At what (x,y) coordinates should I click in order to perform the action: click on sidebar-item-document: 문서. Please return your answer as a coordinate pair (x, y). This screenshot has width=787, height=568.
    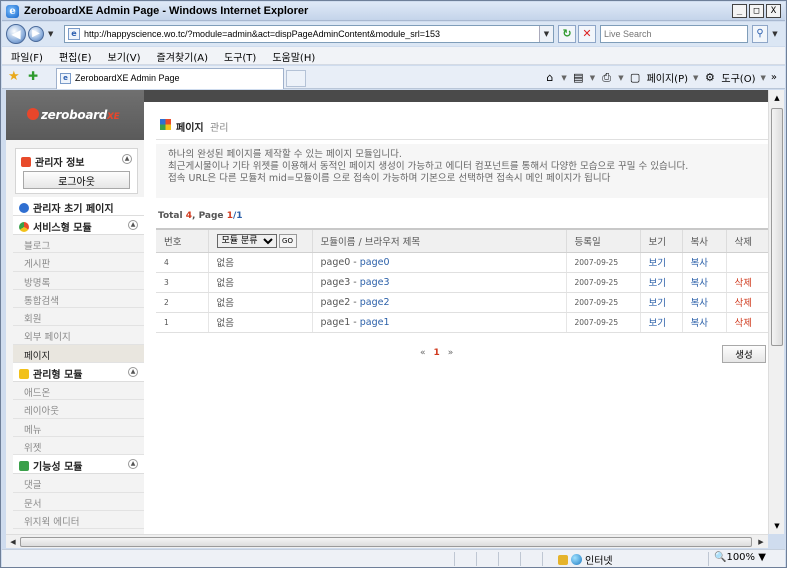
    Looking at the image, I should click on (78, 502).